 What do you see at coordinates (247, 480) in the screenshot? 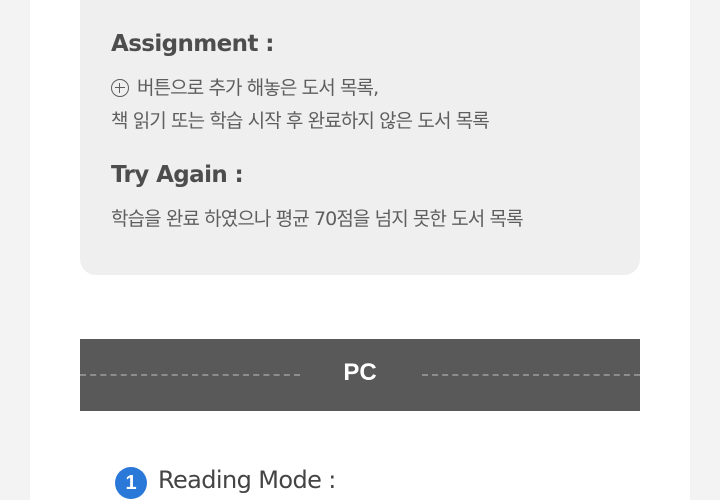
I see `reading-mode-title: Reading Mode :` at bounding box center [247, 480].